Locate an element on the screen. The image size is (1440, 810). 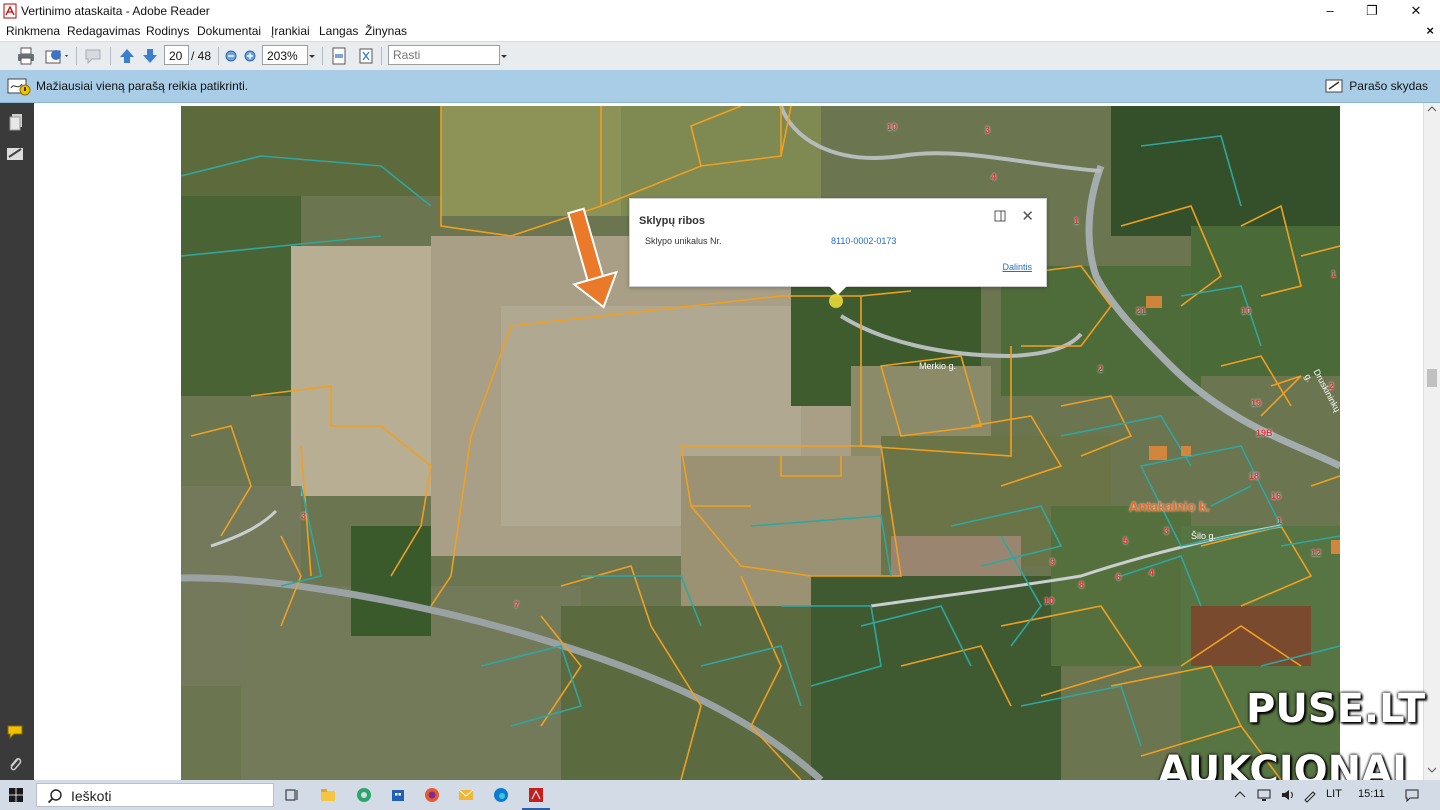
previous-page-icon is located at coordinates (127, 56).